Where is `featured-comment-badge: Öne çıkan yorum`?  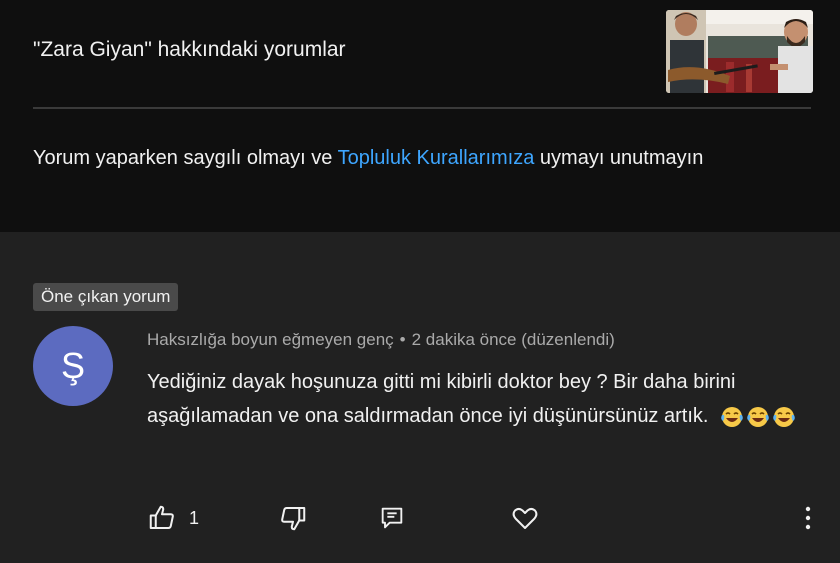
featured-comment-badge: Öne çıkan yorum is located at coordinates (106, 297).